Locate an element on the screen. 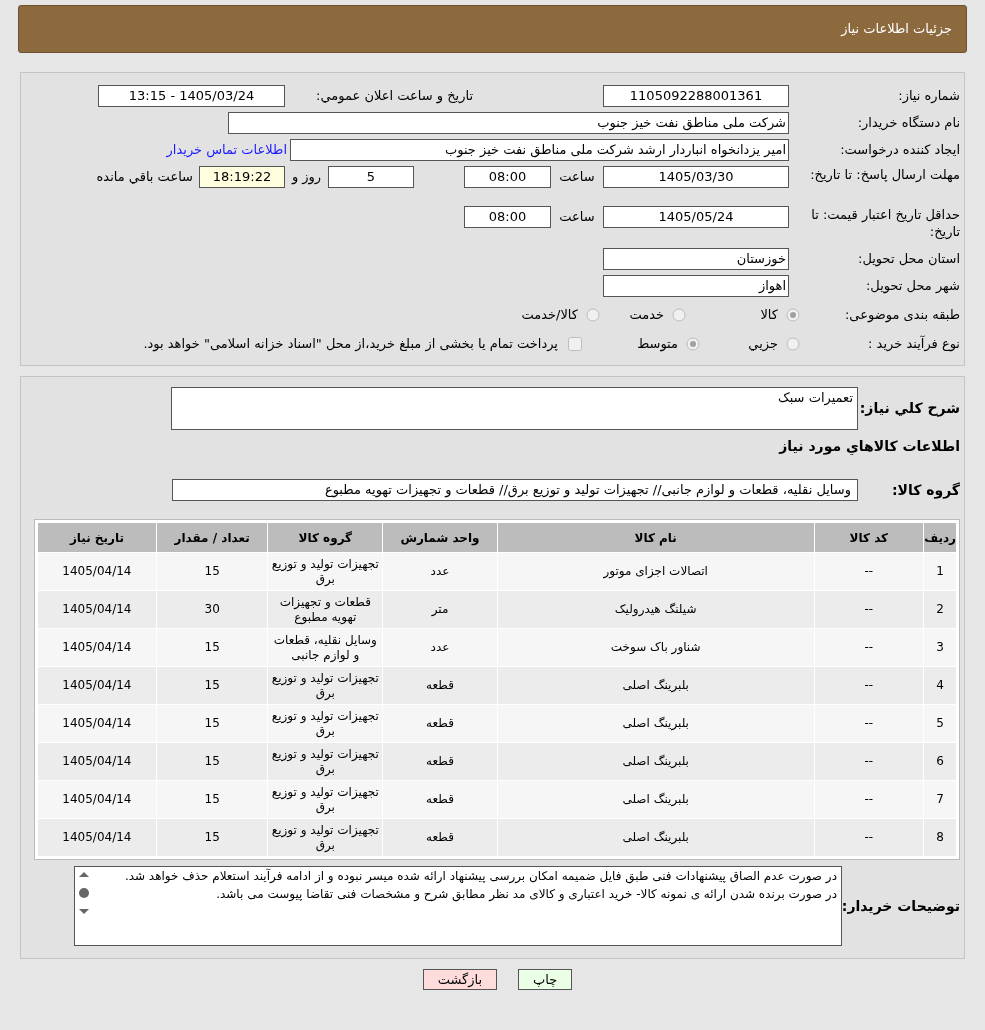 This screenshot has width=985, height=1030. field-label: مهلت ارسال پاسخ: تا تاریخ: is located at coordinates (884, 174).